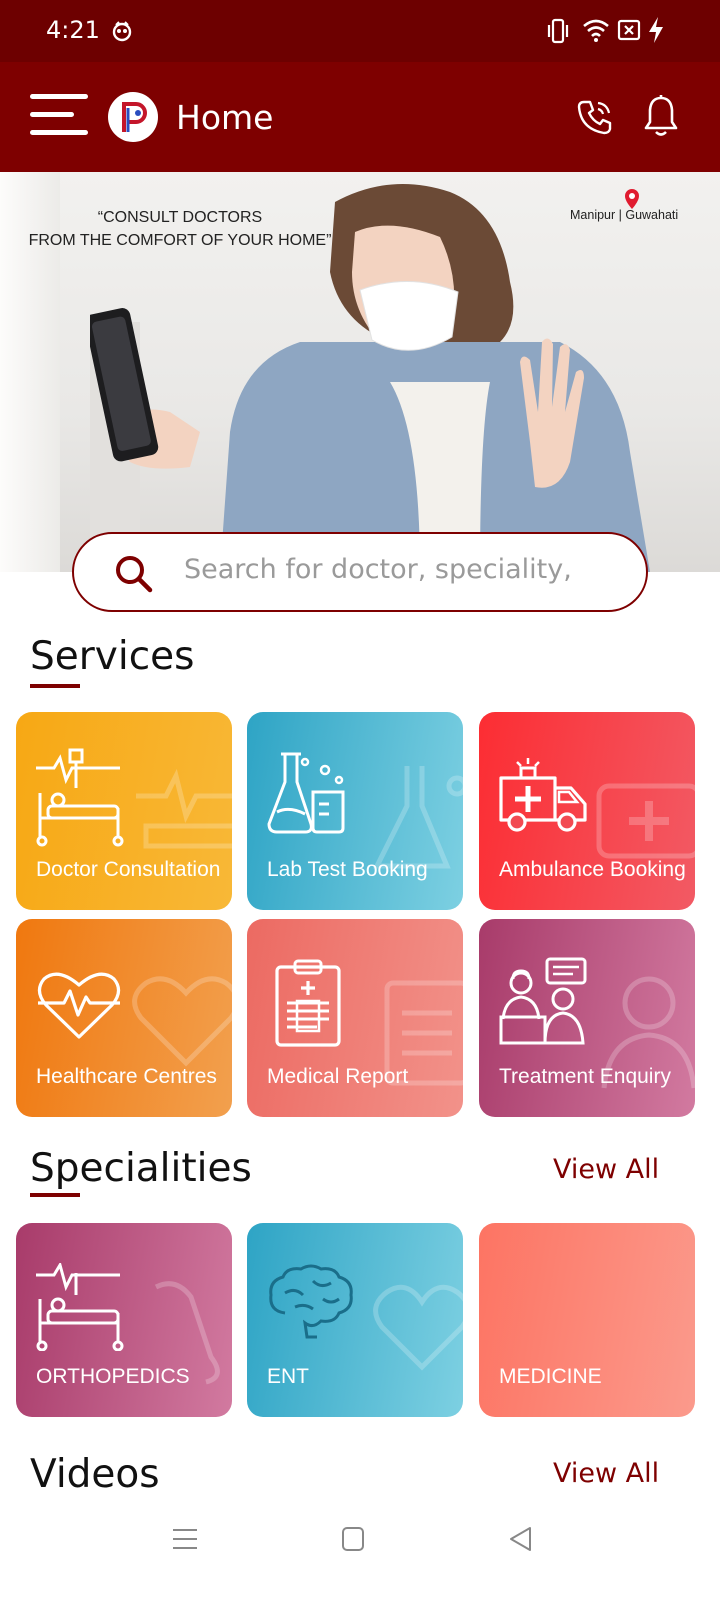 Image resolution: width=720 pixels, height=1600 pixels. What do you see at coordinates (606, 1169) in the screenshot?
I see `specialities-view-all-link: View All` at bounding box center [606, 1169].